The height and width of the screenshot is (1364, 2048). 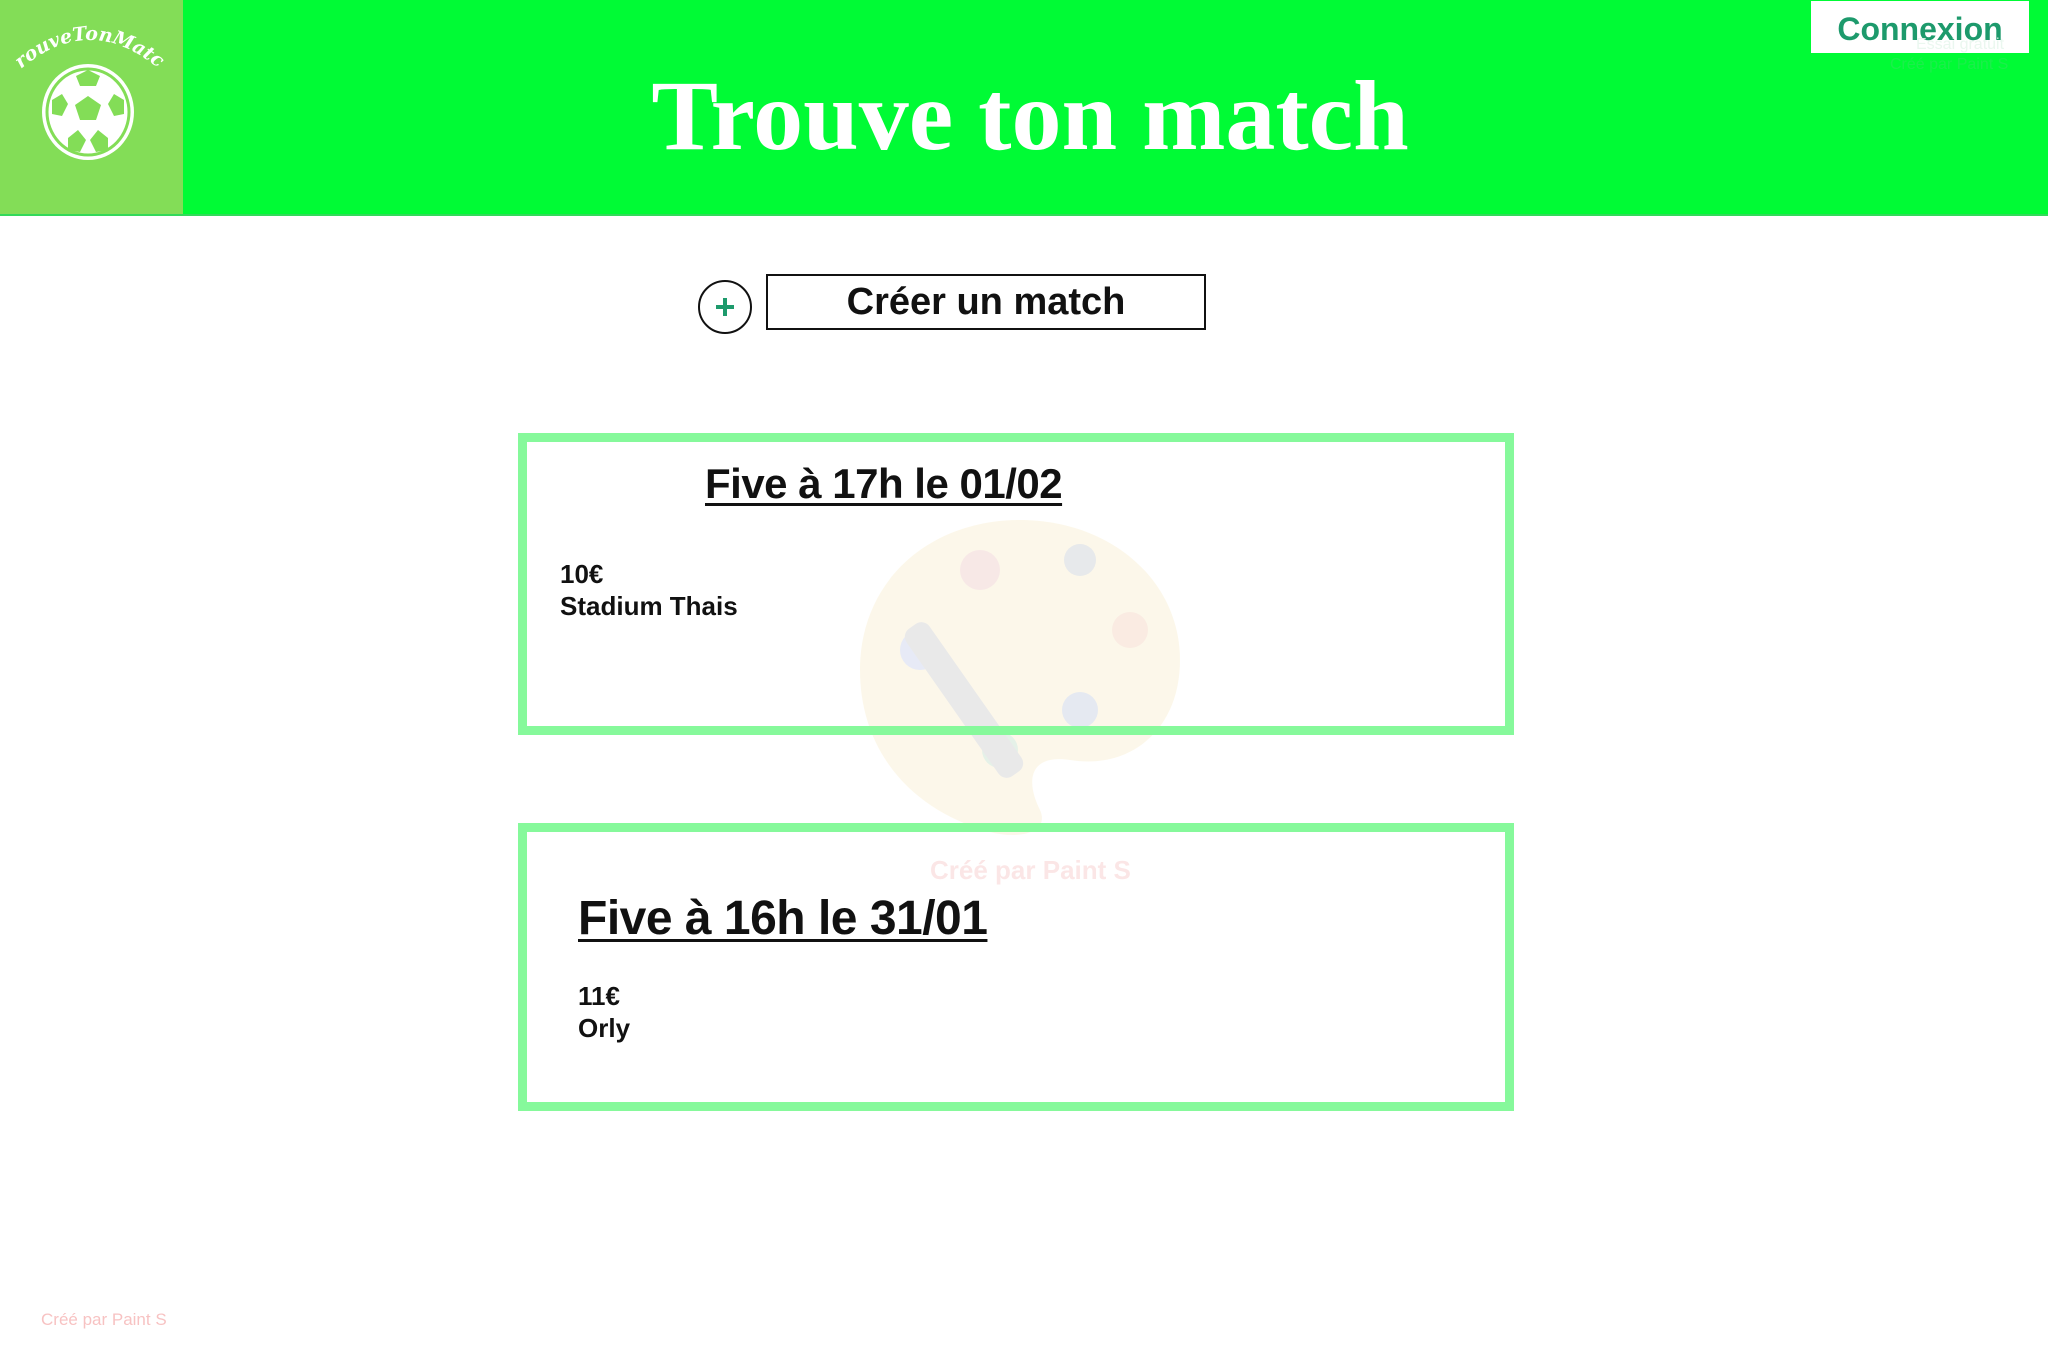 What do you see at coordinates (599, 996) in the screenshot?
I see `match-price: 11€` at bounding box center [599, 996].